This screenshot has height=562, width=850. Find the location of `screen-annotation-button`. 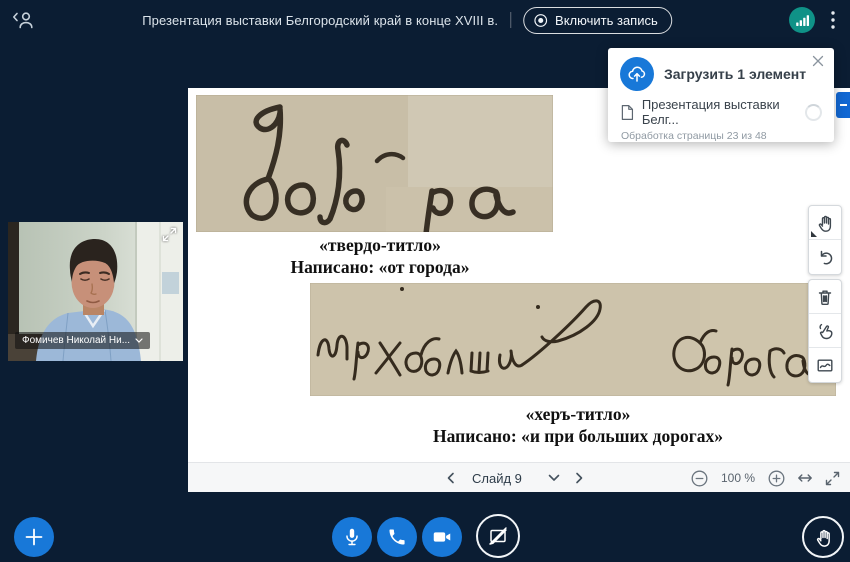

screen-annotation-button is located at coordinates (498, 536).